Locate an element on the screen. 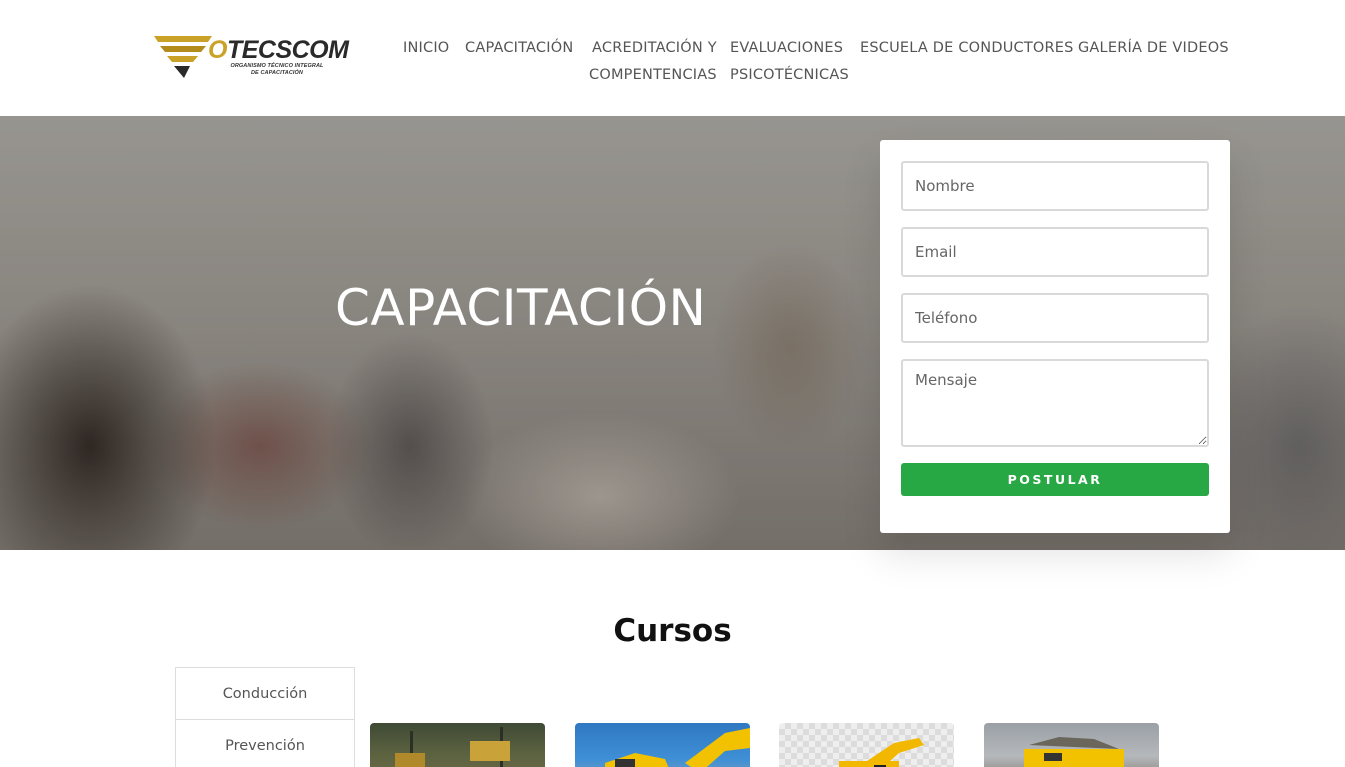 The height and width of the screenshot is (767, 1345). course-card-loader is located at coordinates (457, 745).